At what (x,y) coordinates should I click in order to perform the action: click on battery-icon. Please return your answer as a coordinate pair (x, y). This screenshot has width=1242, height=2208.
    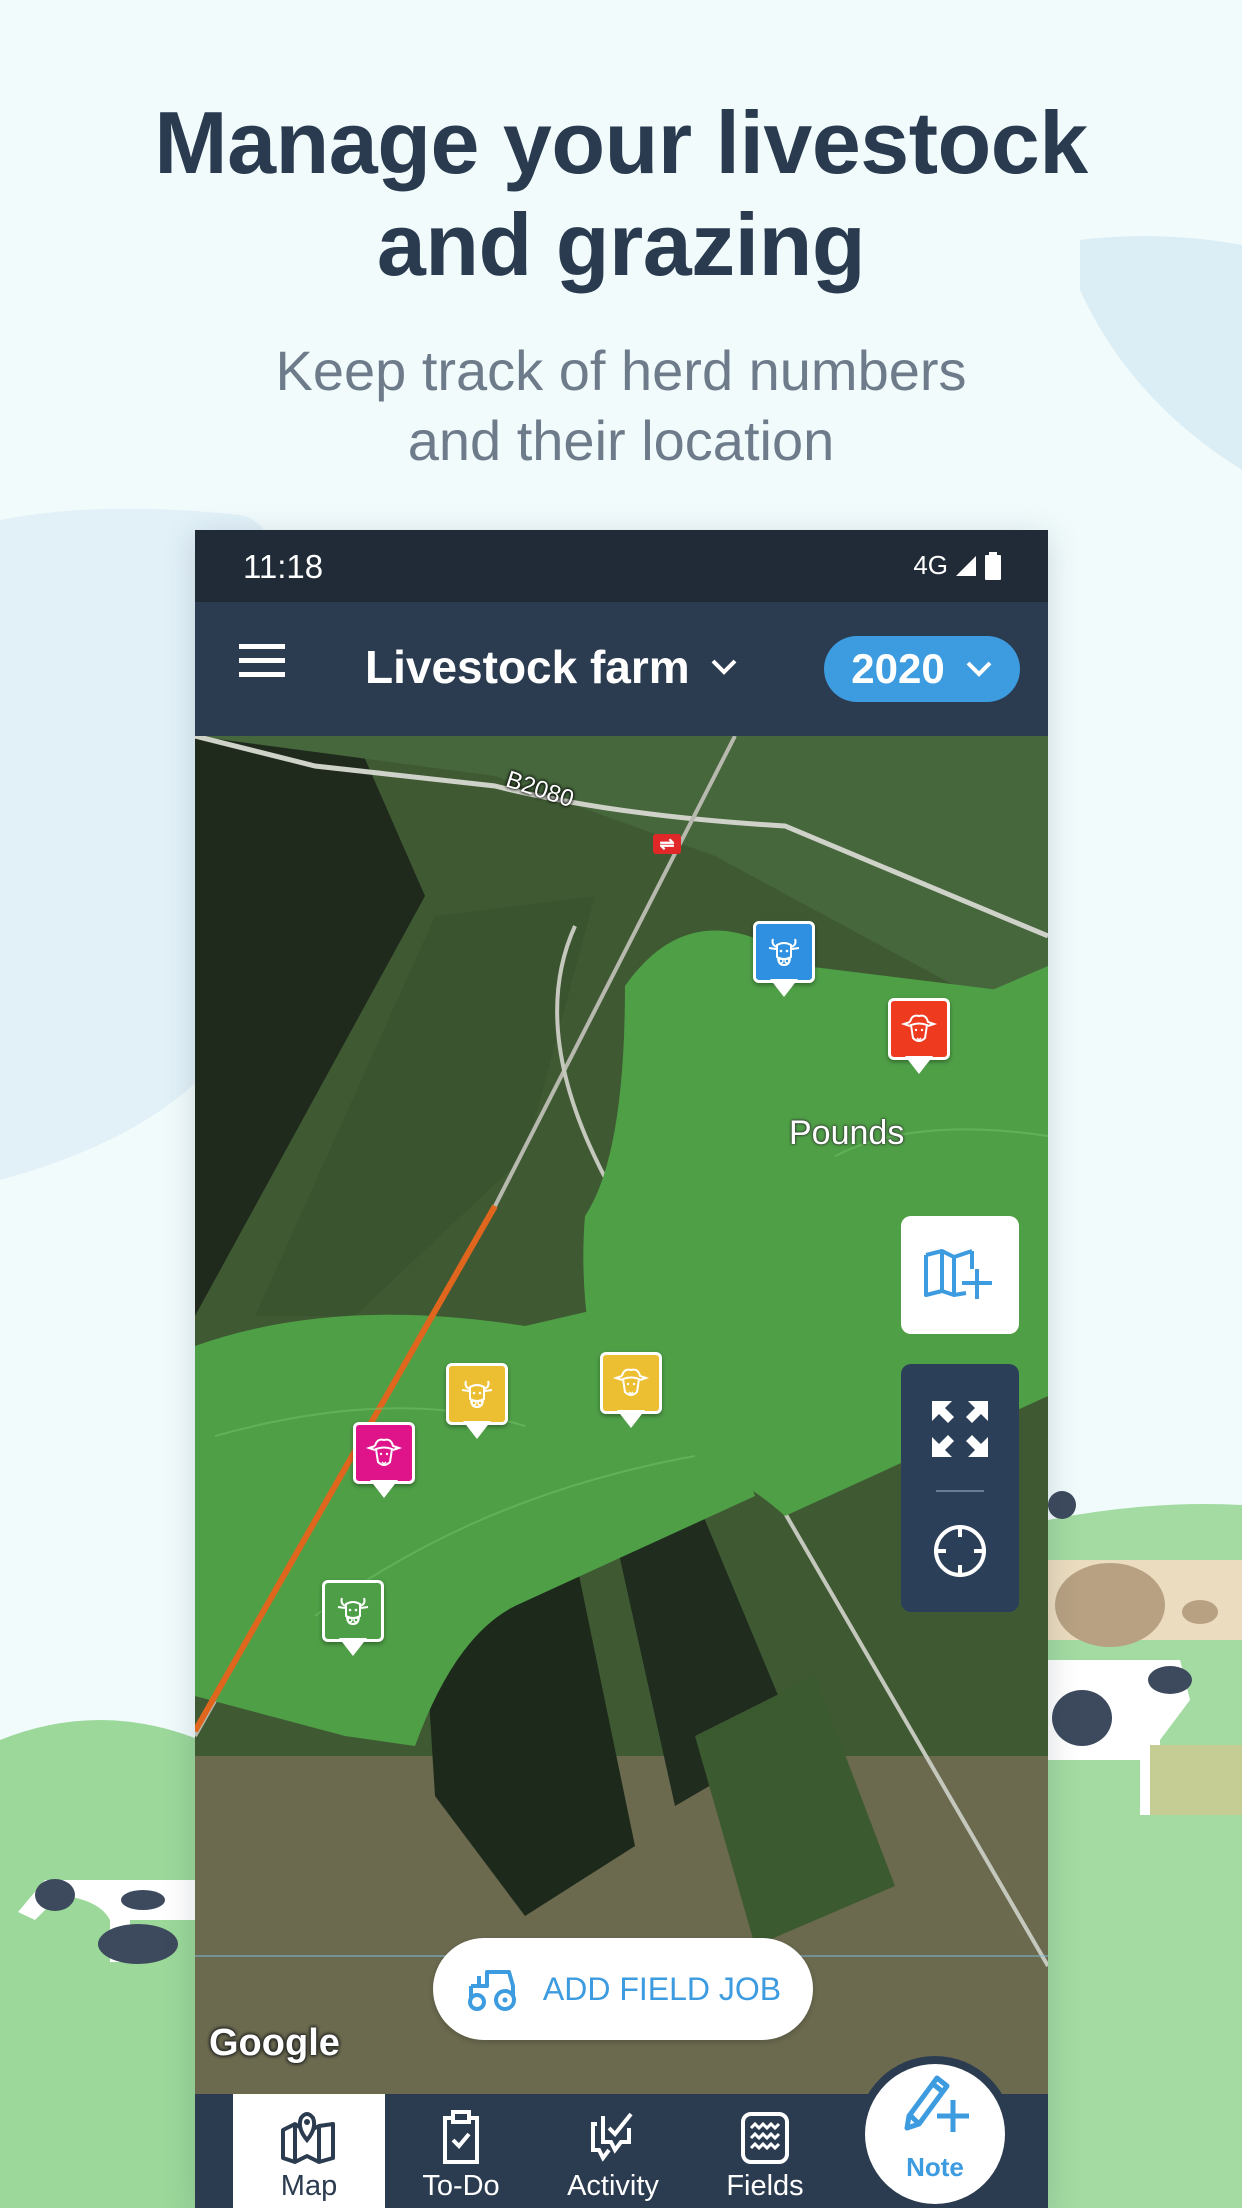
    Looking at the image, I should click on (993, 565).